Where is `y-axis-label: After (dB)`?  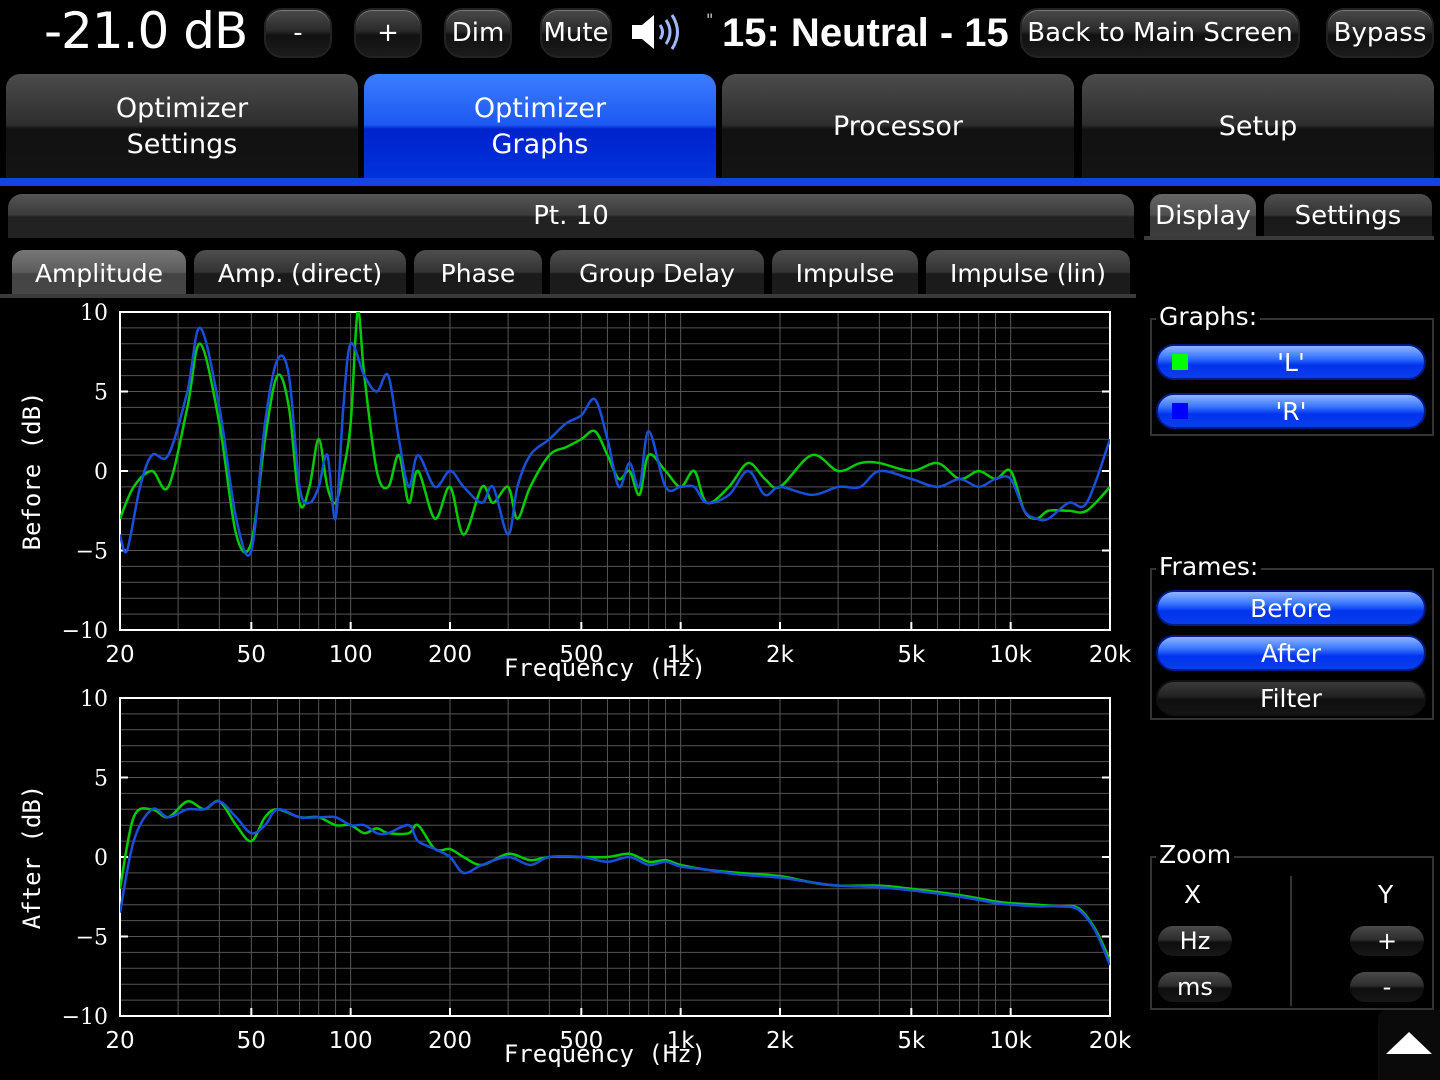 y-axis-label: After (dB) is located at coordinates (32, 857).